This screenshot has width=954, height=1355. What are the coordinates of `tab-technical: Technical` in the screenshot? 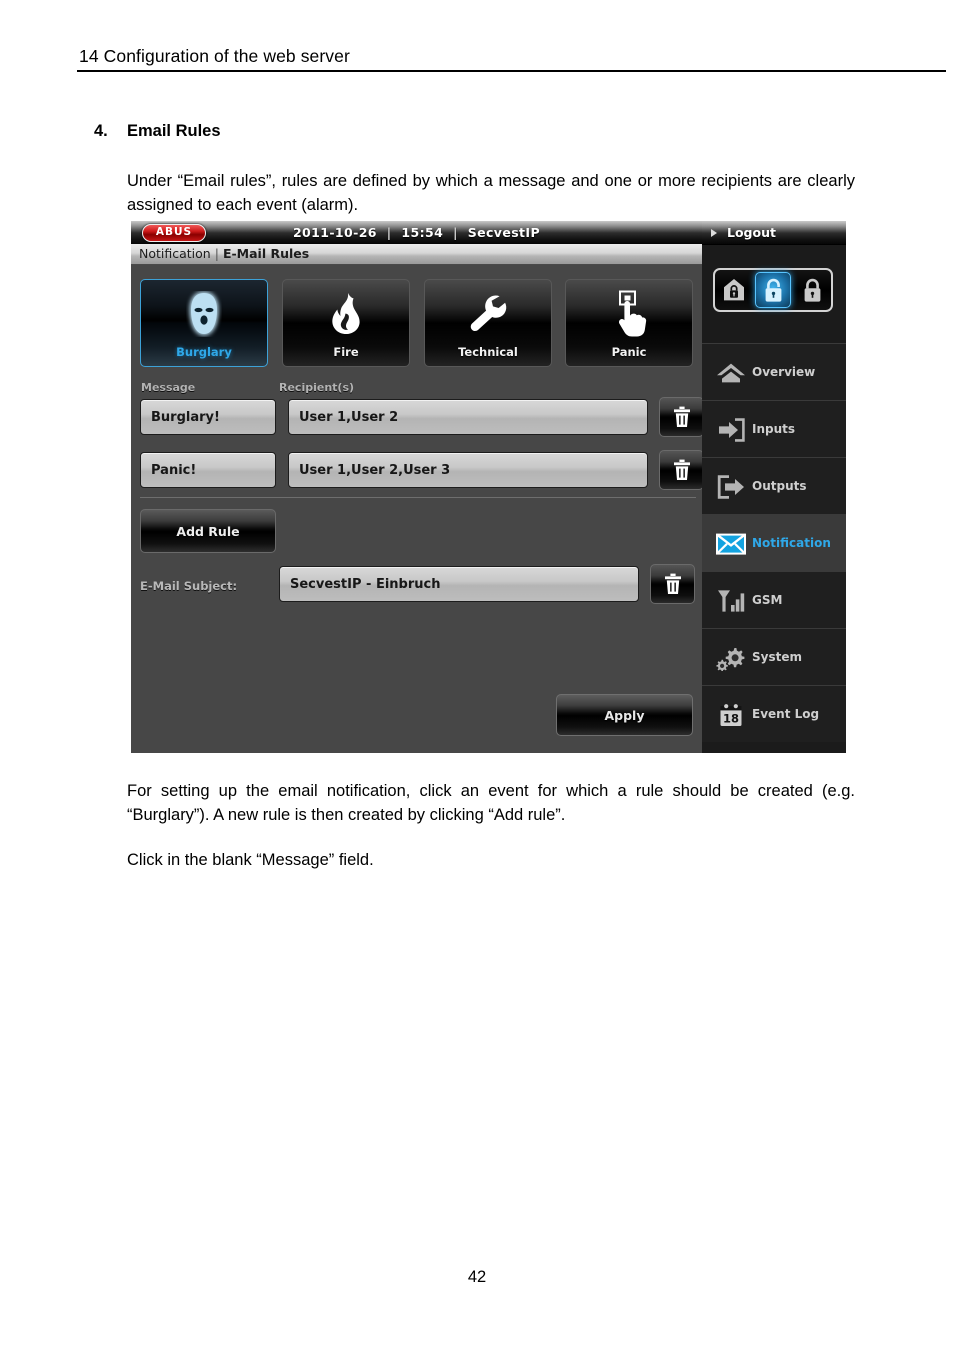 It's located at (488, 323).